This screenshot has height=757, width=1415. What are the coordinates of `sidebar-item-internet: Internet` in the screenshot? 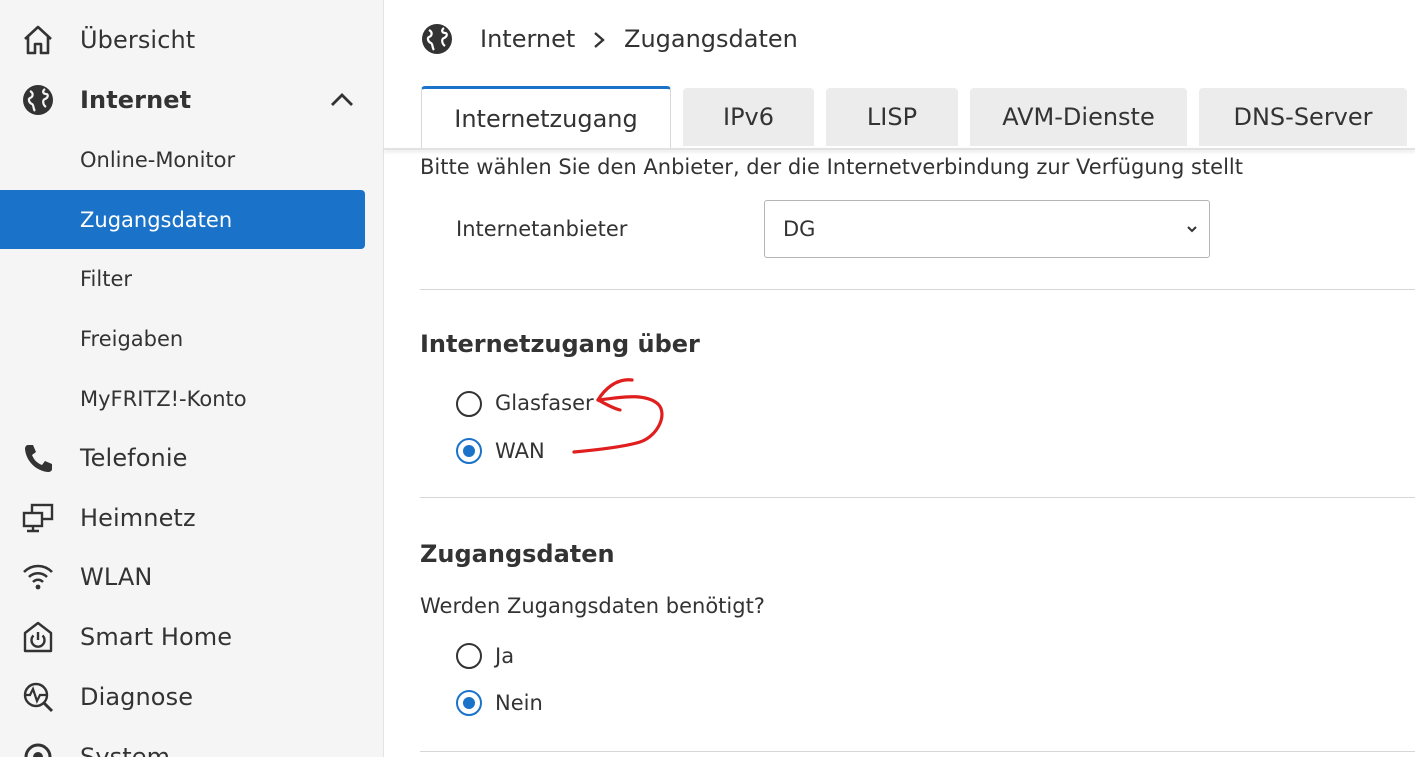 It's located at (191, 100).